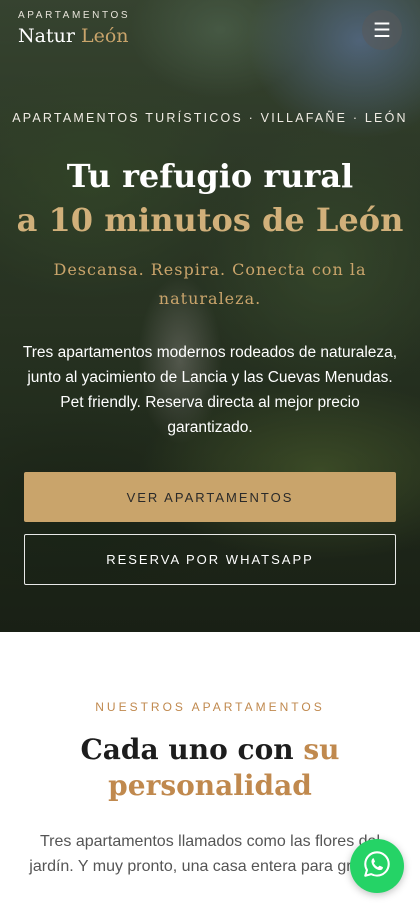 The height and width of the screenshot is (907, 420). I want to click on whatsapp-booking-button: RESERVA POR WHATSAPP, so click(210, 559).